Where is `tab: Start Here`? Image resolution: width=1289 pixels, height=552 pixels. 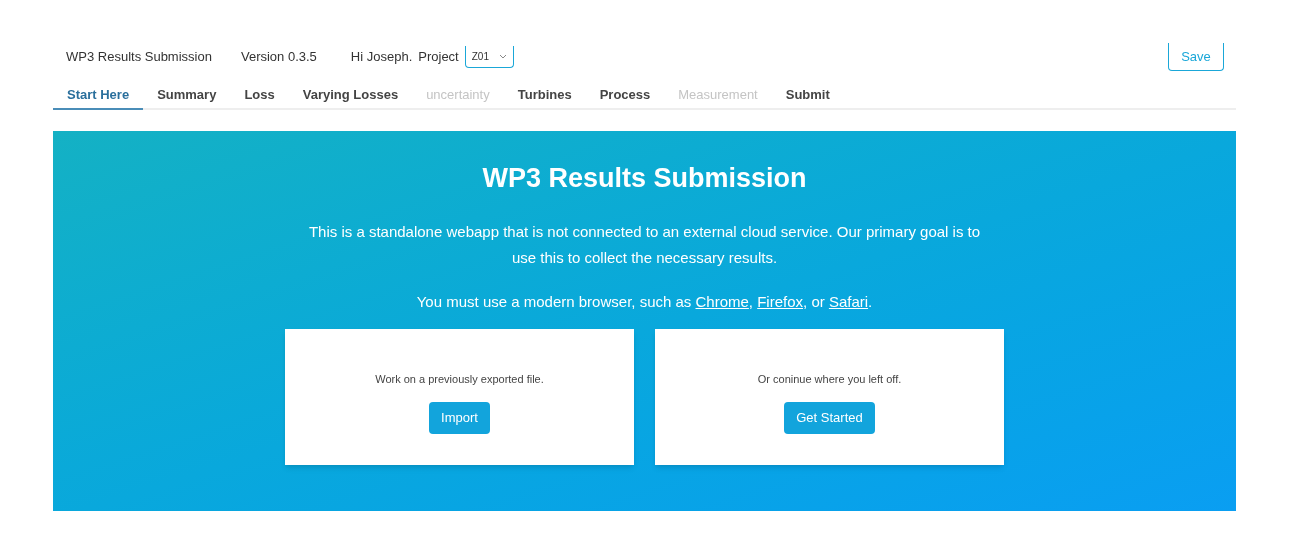
tab: Start Here is located at coordinates (98, 96).